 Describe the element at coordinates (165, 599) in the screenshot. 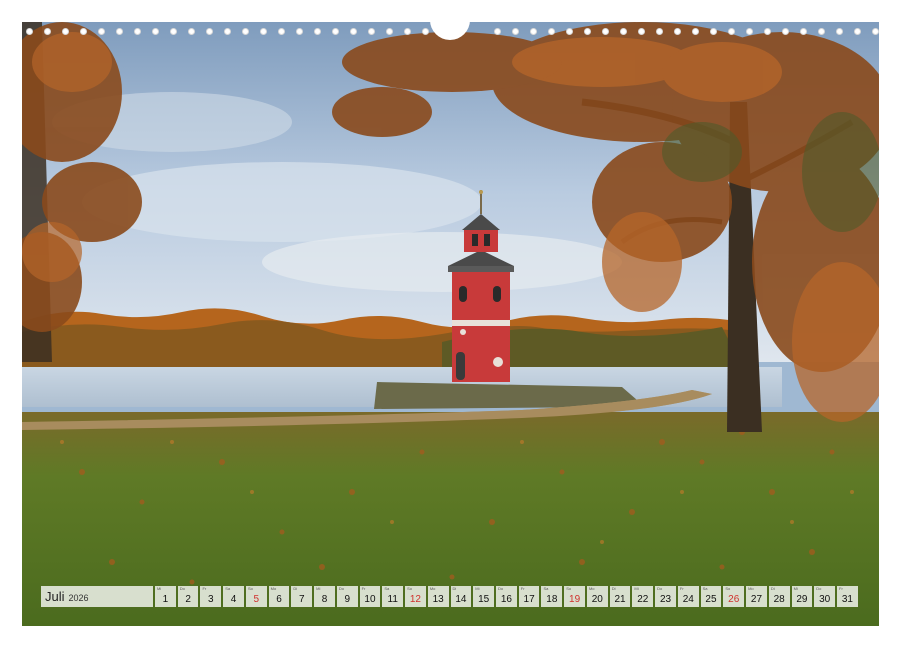

I see `day-number: 1` at that location.